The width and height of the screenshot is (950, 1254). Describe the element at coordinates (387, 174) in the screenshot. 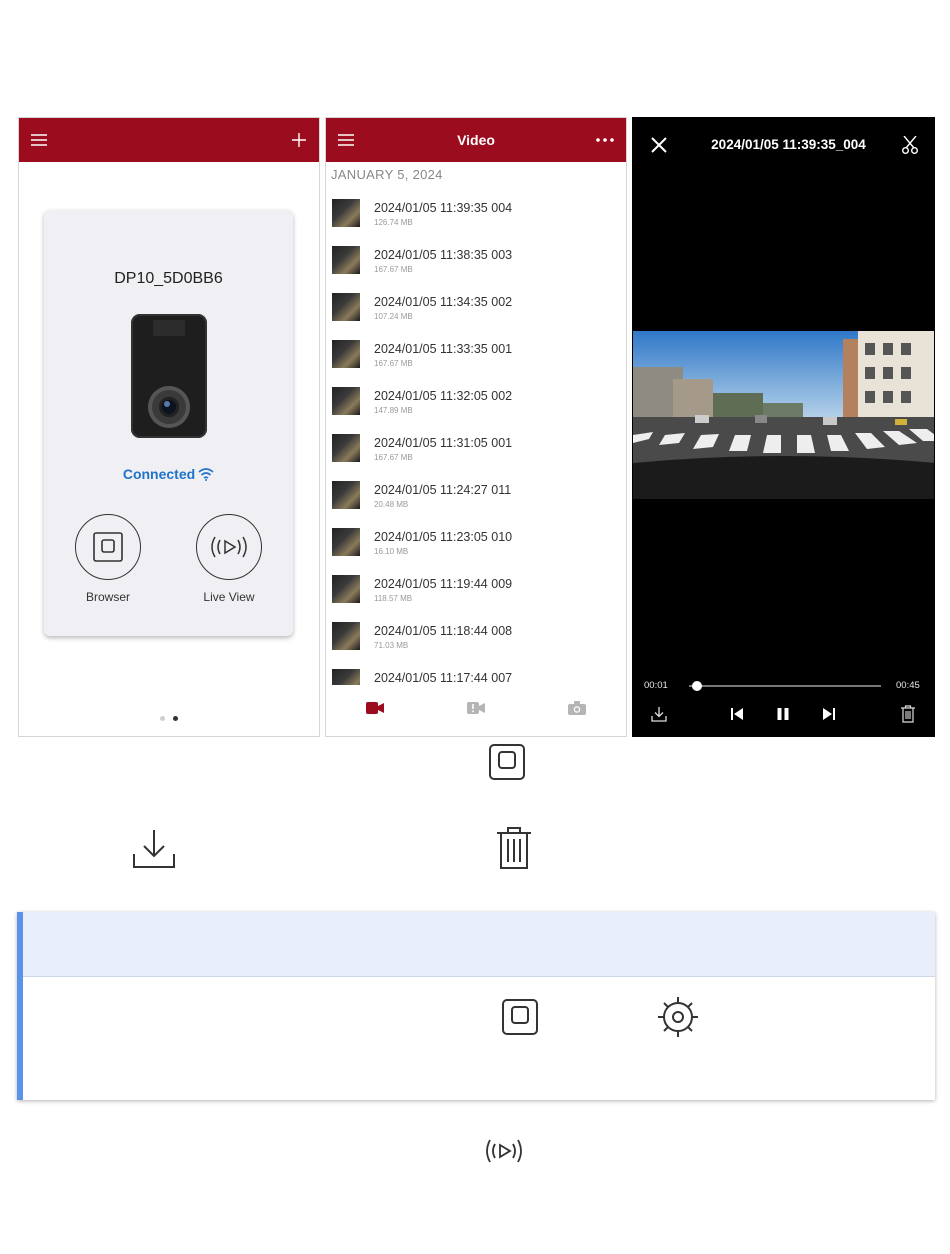

I see `date-header: JANUARY 5, 2024` at that location.